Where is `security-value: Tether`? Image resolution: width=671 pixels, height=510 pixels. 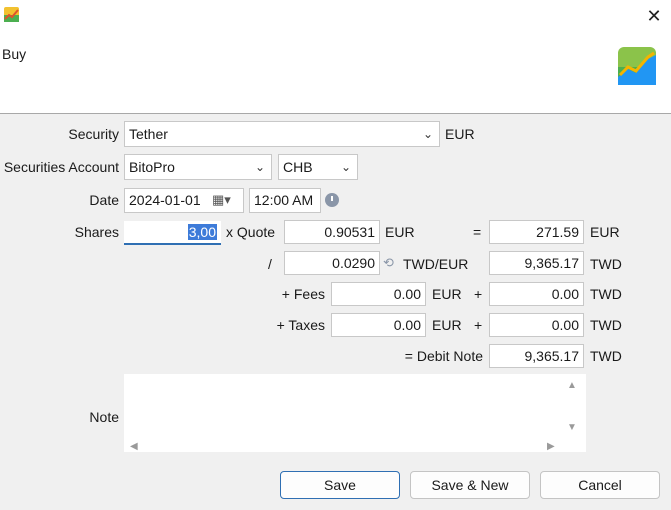
security-value: Tether is located at coordinates (148, 134).